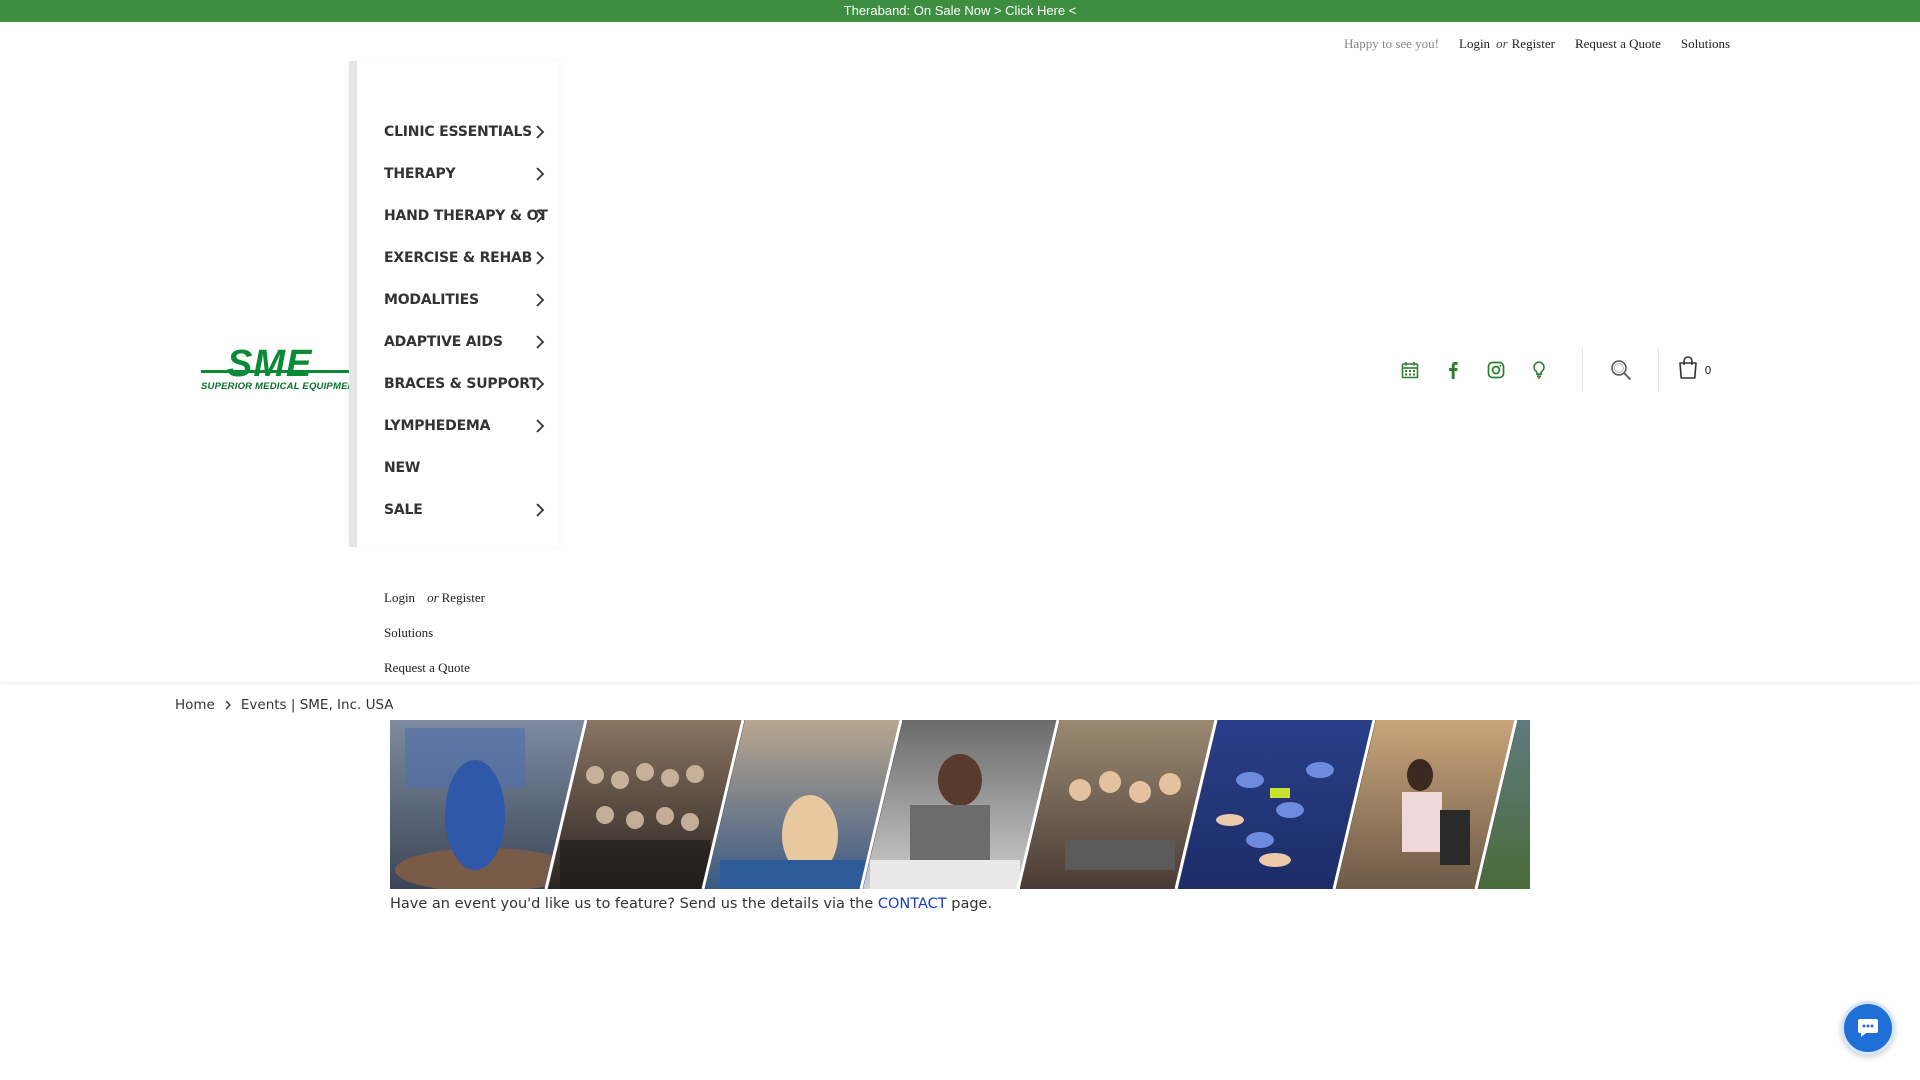 The height and width of the screenshot is (1080, 1920). Describe the element at coordinates (317, 705) in the screenshot. I see `breadcrumb-current: Events | SME, Inc. USA` at that location.